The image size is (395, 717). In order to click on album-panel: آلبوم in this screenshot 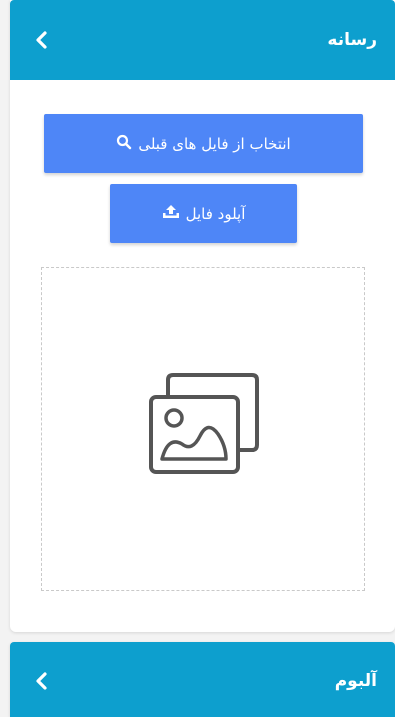, I will do `click(202, 679)`.